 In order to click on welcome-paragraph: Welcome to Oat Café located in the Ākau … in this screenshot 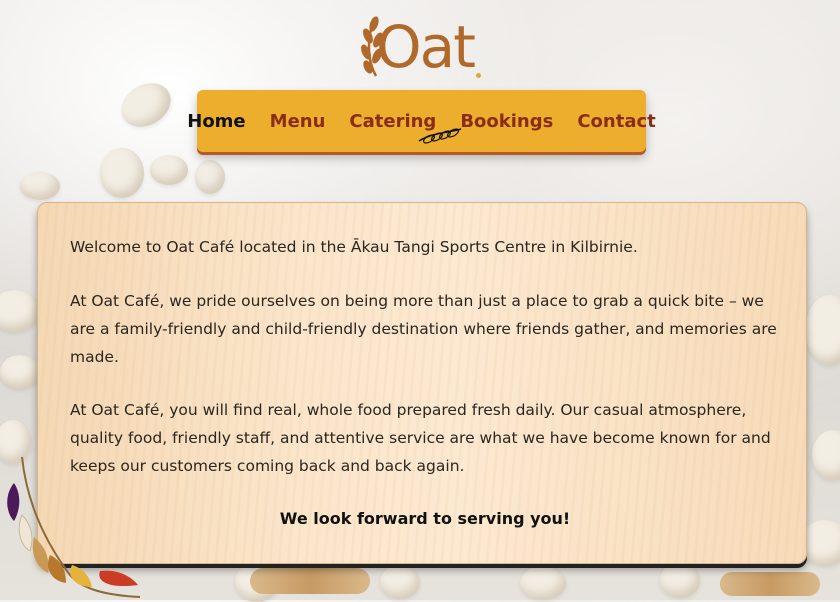, I will do `click(354, 247)`.